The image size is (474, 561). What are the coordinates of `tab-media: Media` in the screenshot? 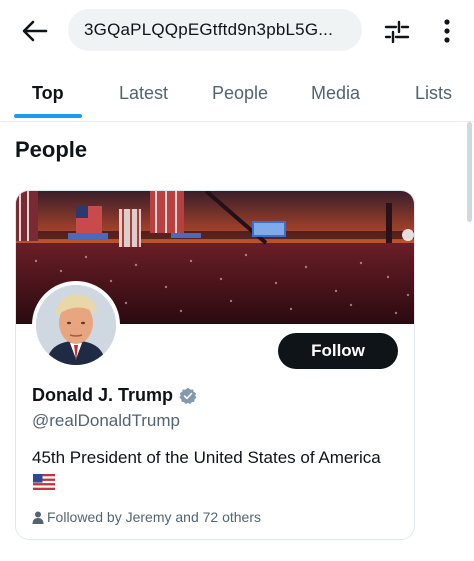 It's located at (335, 93).